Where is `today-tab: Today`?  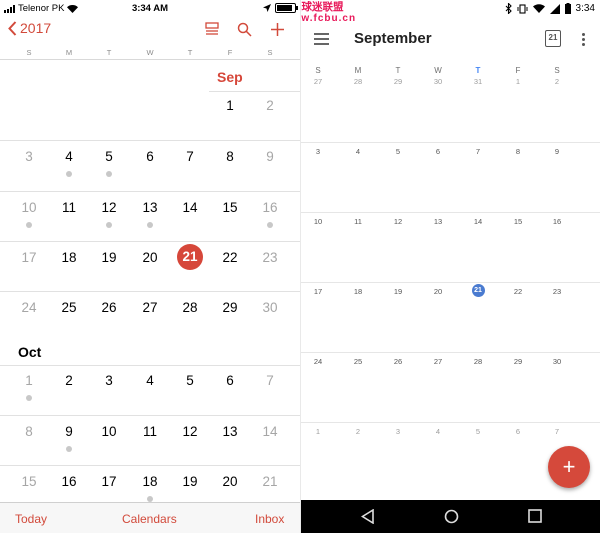 today-tab: Today is located at coordinates (31, 519).